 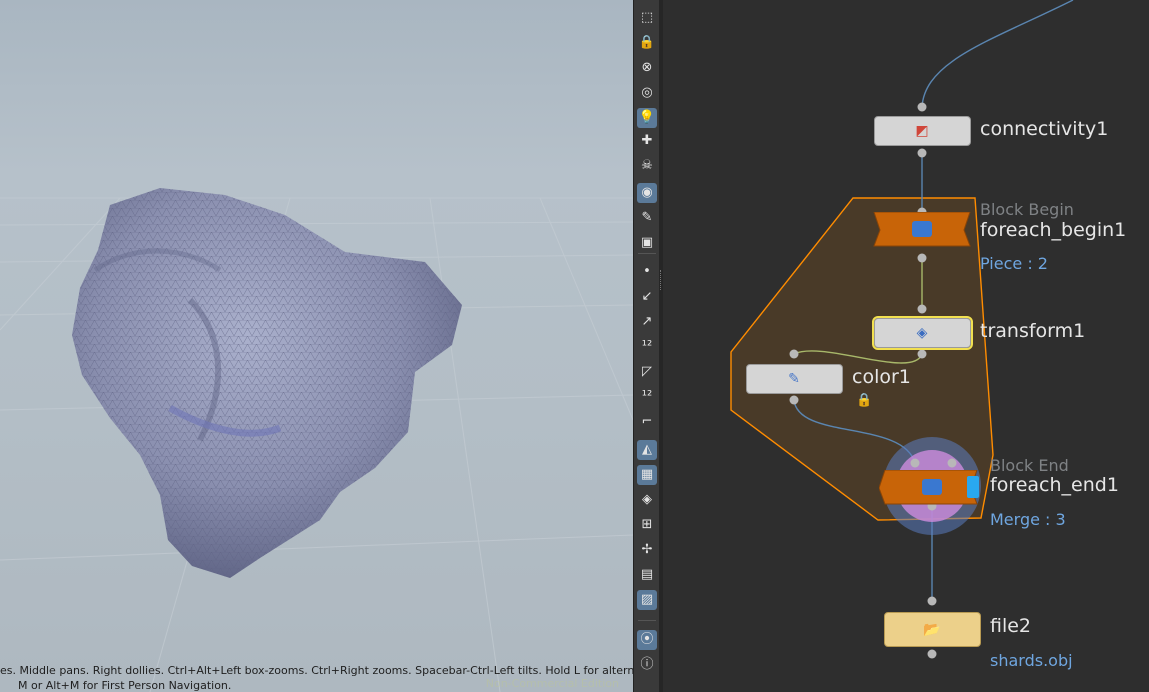 What do you see at coordinates (1028, 519) in the screenshot?
I see `node-stat-merge: Merge : 3` at bounding box center [1028, 519].